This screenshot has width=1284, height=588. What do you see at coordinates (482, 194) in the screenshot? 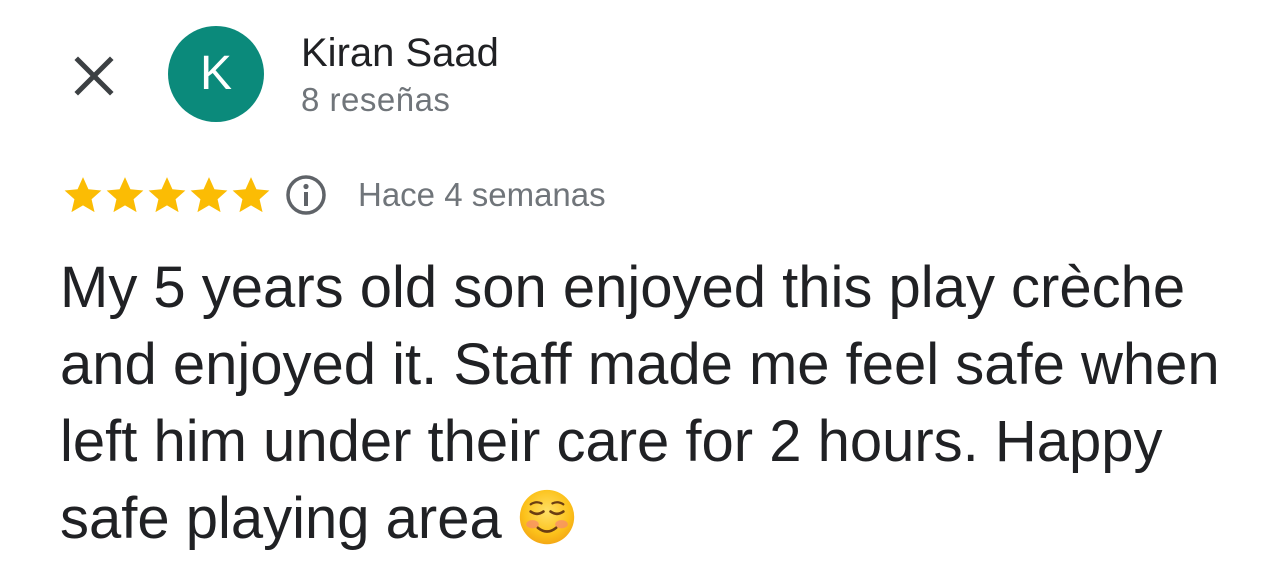
I see `review-date: Hace 4 semanas` at bounding box center [482, 194].